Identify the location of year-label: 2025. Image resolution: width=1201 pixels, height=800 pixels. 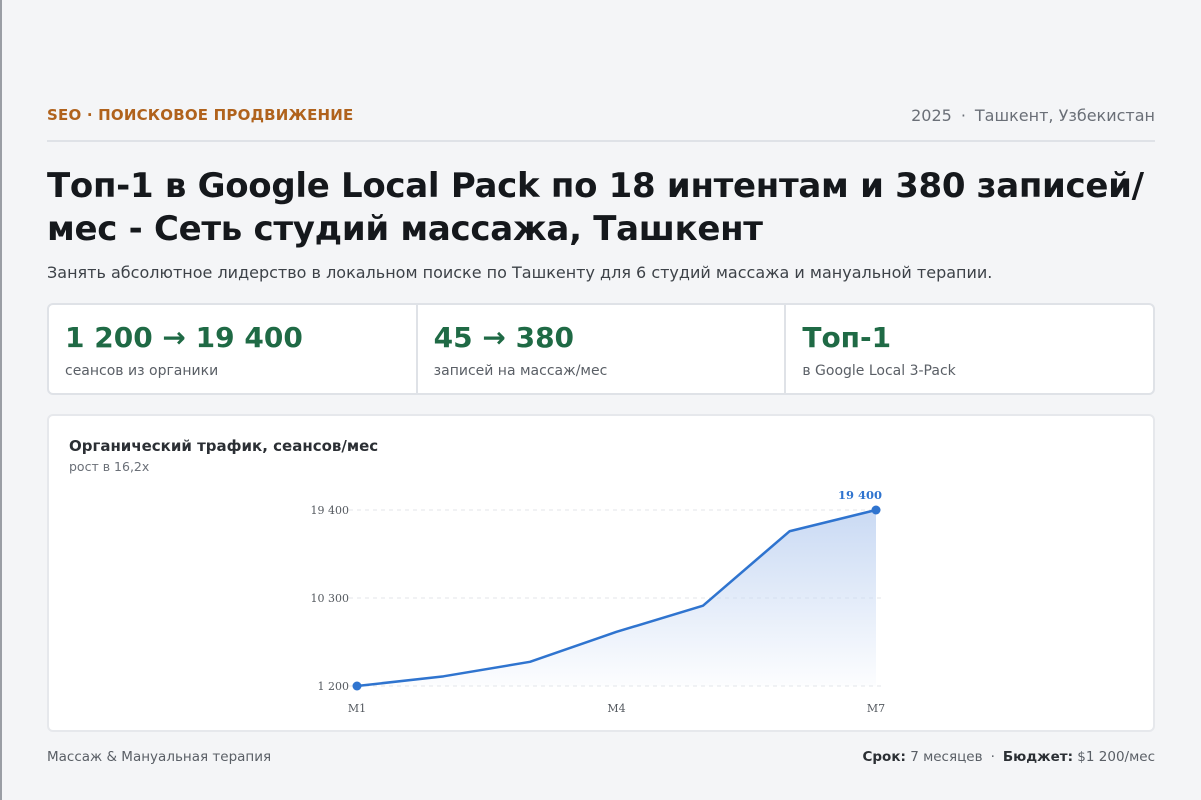
(931, 115).